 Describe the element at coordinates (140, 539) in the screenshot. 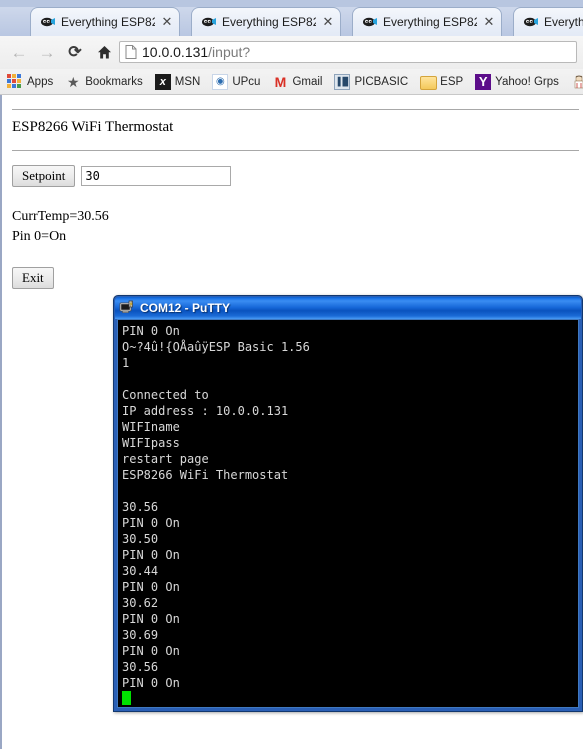

I see `terminal-line: 30.50` at that location.